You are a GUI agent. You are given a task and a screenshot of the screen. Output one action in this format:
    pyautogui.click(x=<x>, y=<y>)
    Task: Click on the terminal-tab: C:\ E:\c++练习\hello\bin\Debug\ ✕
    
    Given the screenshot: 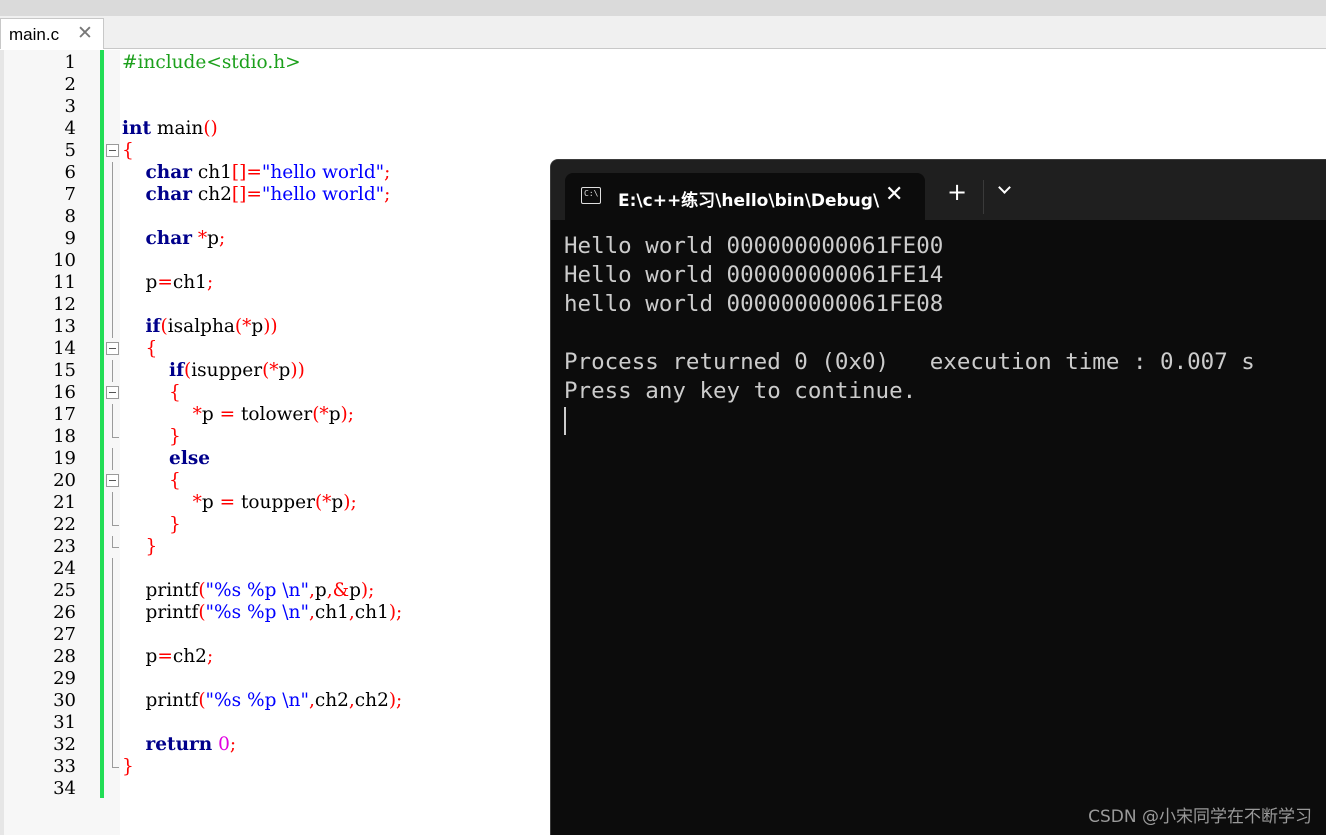 What is the action you would take?
    pyautogui.click(x=745, y=196)
    